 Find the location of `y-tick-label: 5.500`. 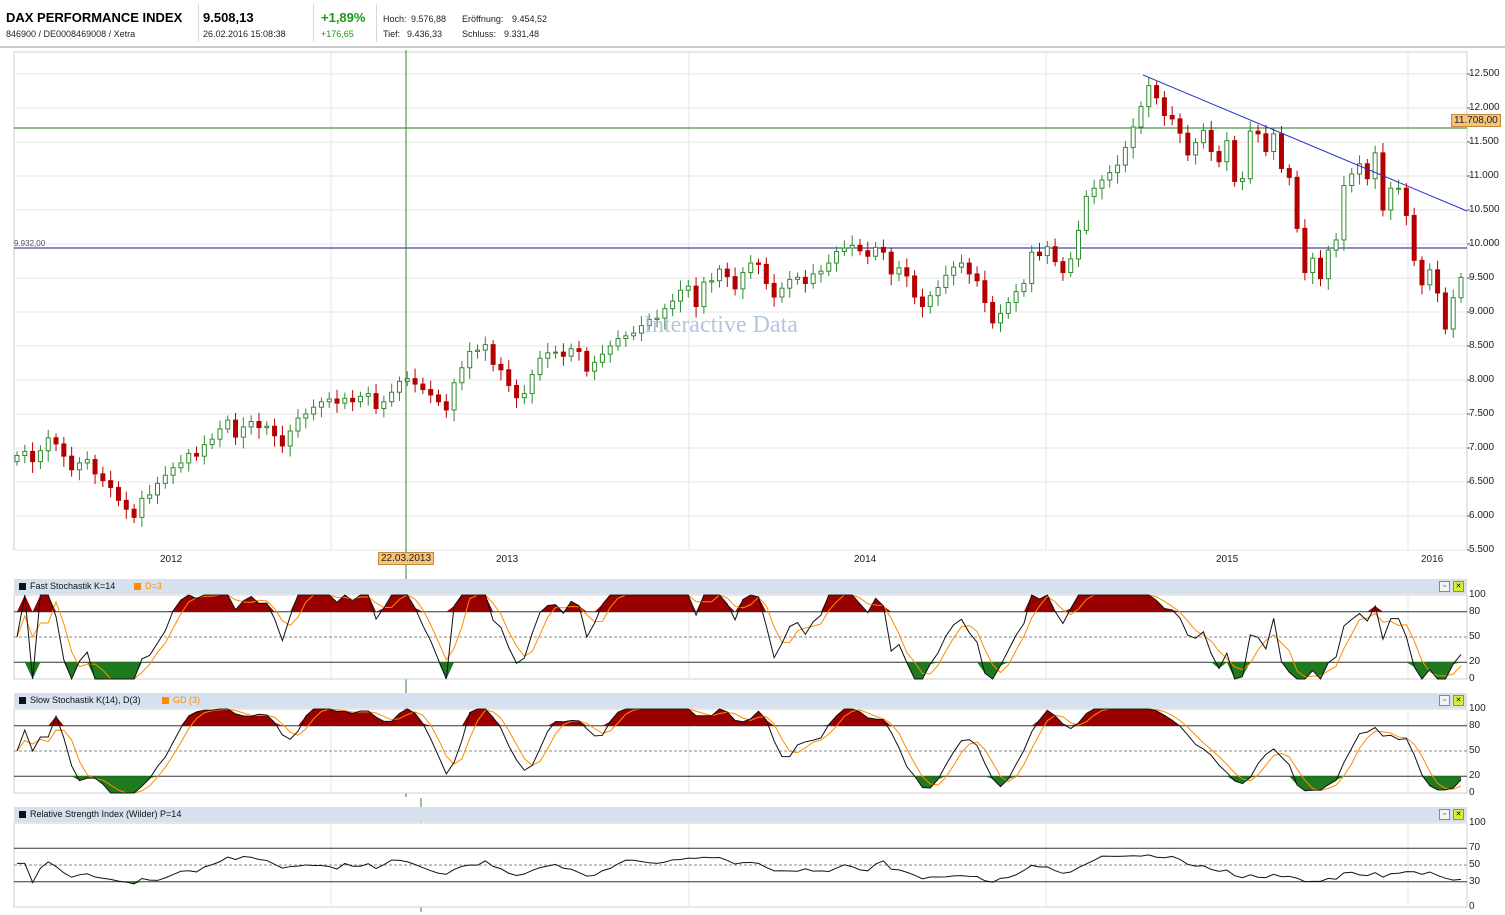

y-tick-label: 5.500 is located at coordinates (1482, 549).